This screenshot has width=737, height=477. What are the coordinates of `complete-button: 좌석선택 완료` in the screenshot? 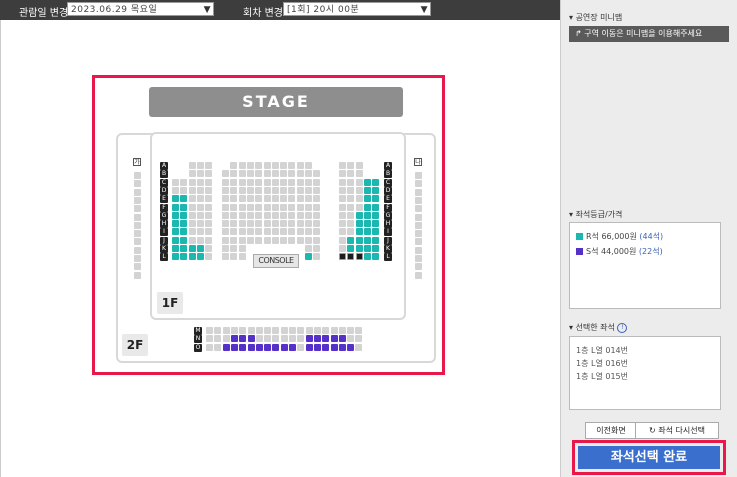 It's located at (649, 457).